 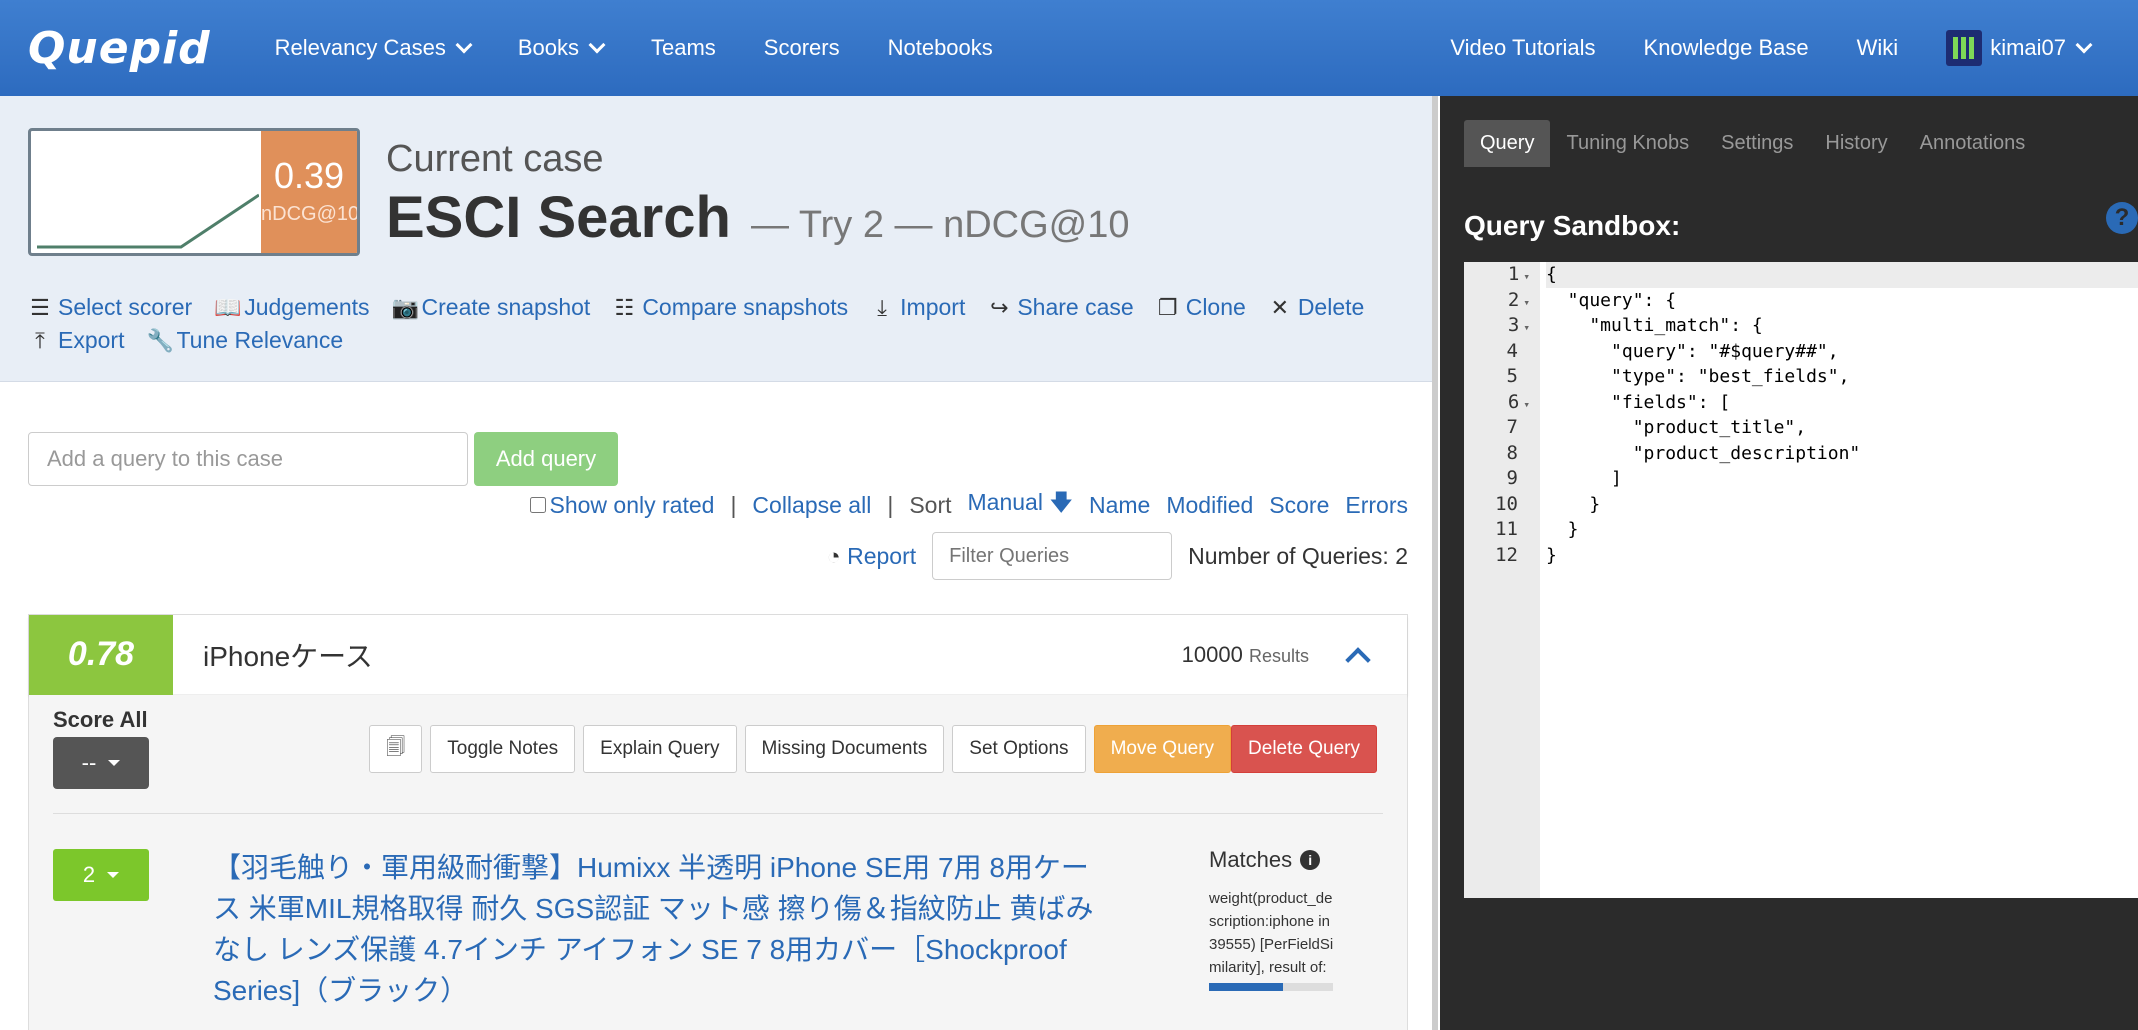 I want to click on line-number: 6, so click(x=1502, y=403).